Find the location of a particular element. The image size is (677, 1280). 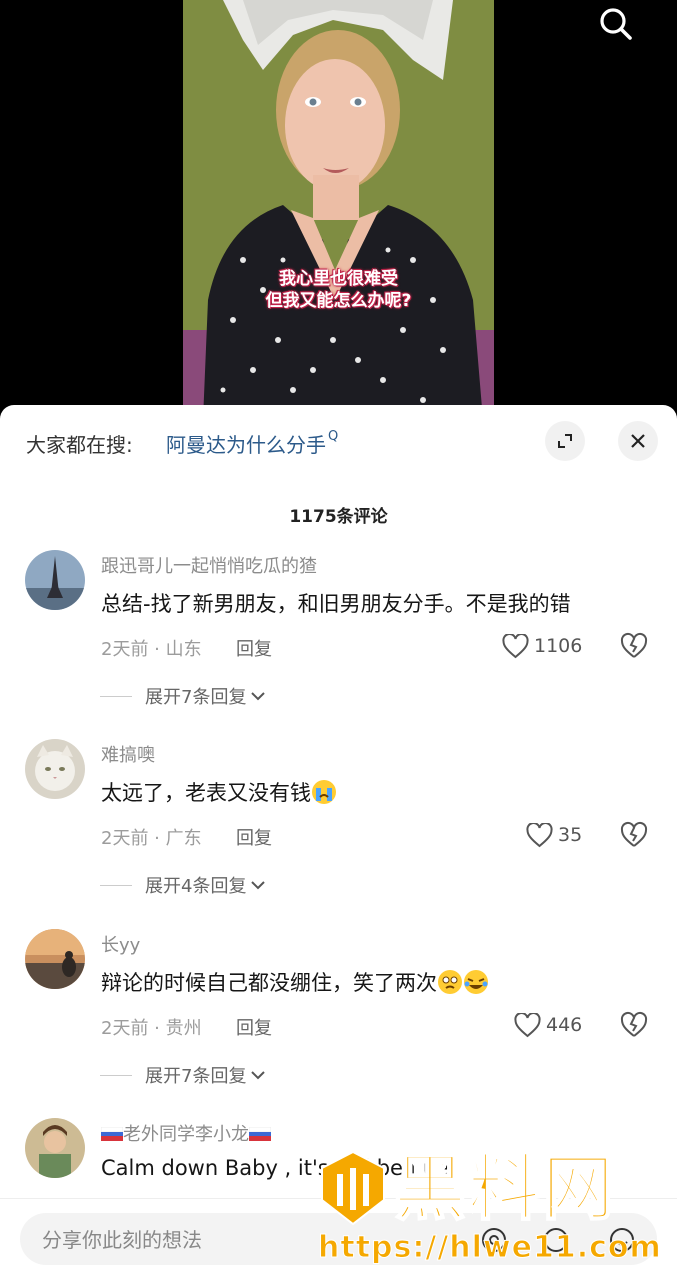

comment-meta: 2天前 · 山东 is located at coordinates (151, 649).